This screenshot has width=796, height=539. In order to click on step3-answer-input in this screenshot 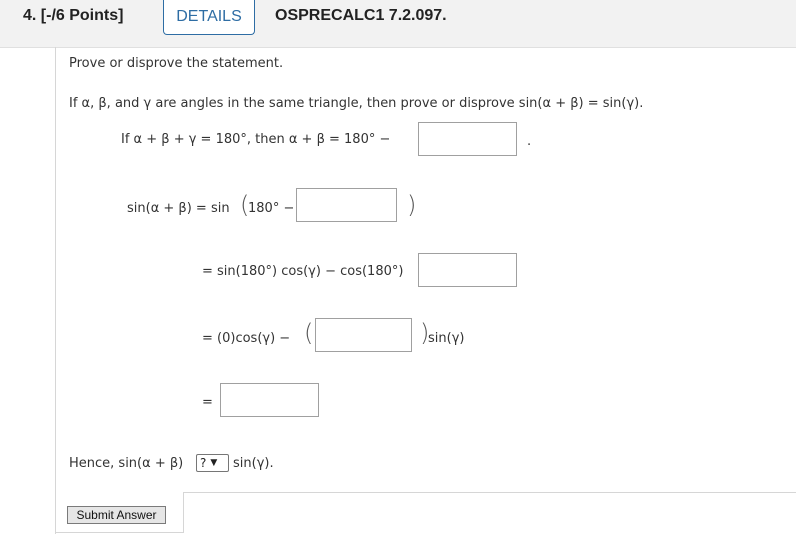, I will do `click(363, 335)`.